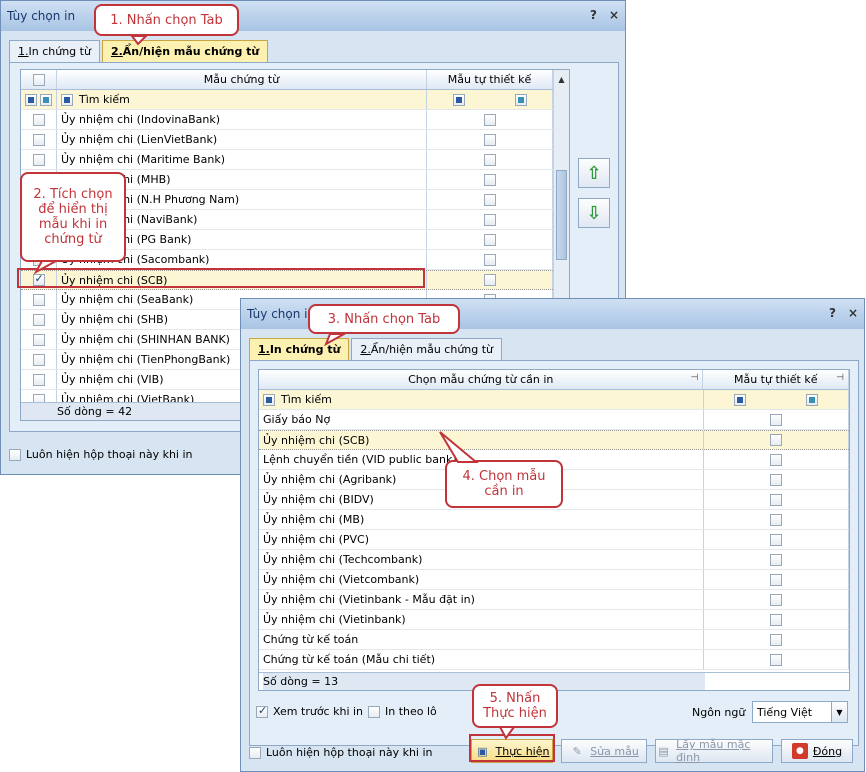  What do you see at coordinates (295, 160) in the screenshot?
I see `table-row: Ủy nhiệm chi (Maritime Bank)` at bounding box center [295, 160].